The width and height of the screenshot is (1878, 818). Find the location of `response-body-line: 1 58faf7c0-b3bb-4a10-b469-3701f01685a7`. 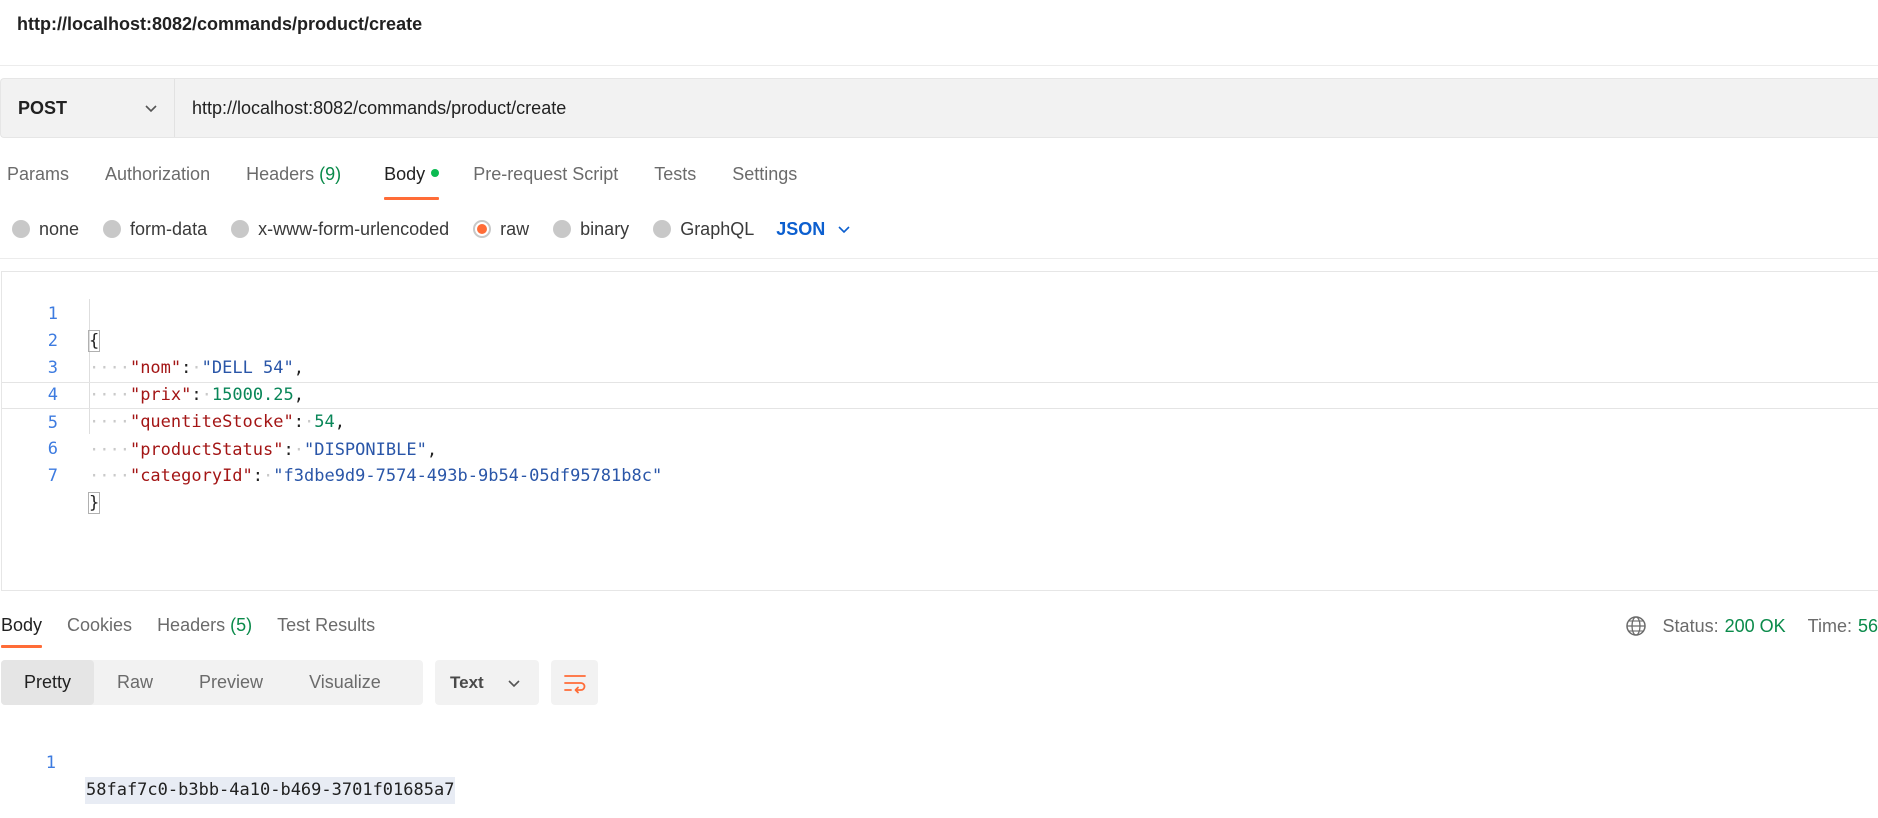

response-body-line: 1 58faf7c0-b3bb-4a10-b469-3701f01685a7 is located at coordinates (228, 763).